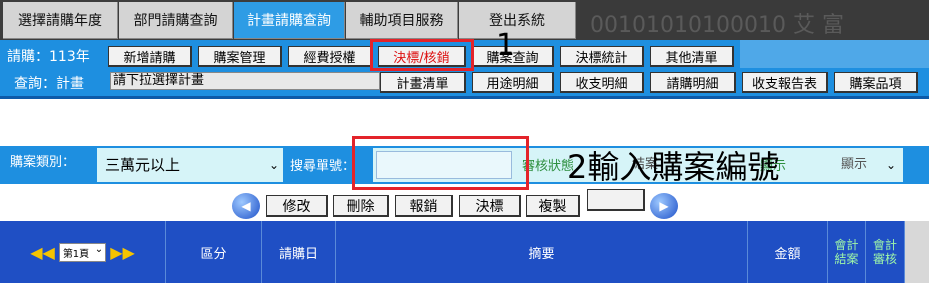  I want to click on purchase-management-button: 購案管理, so click(240, 56).